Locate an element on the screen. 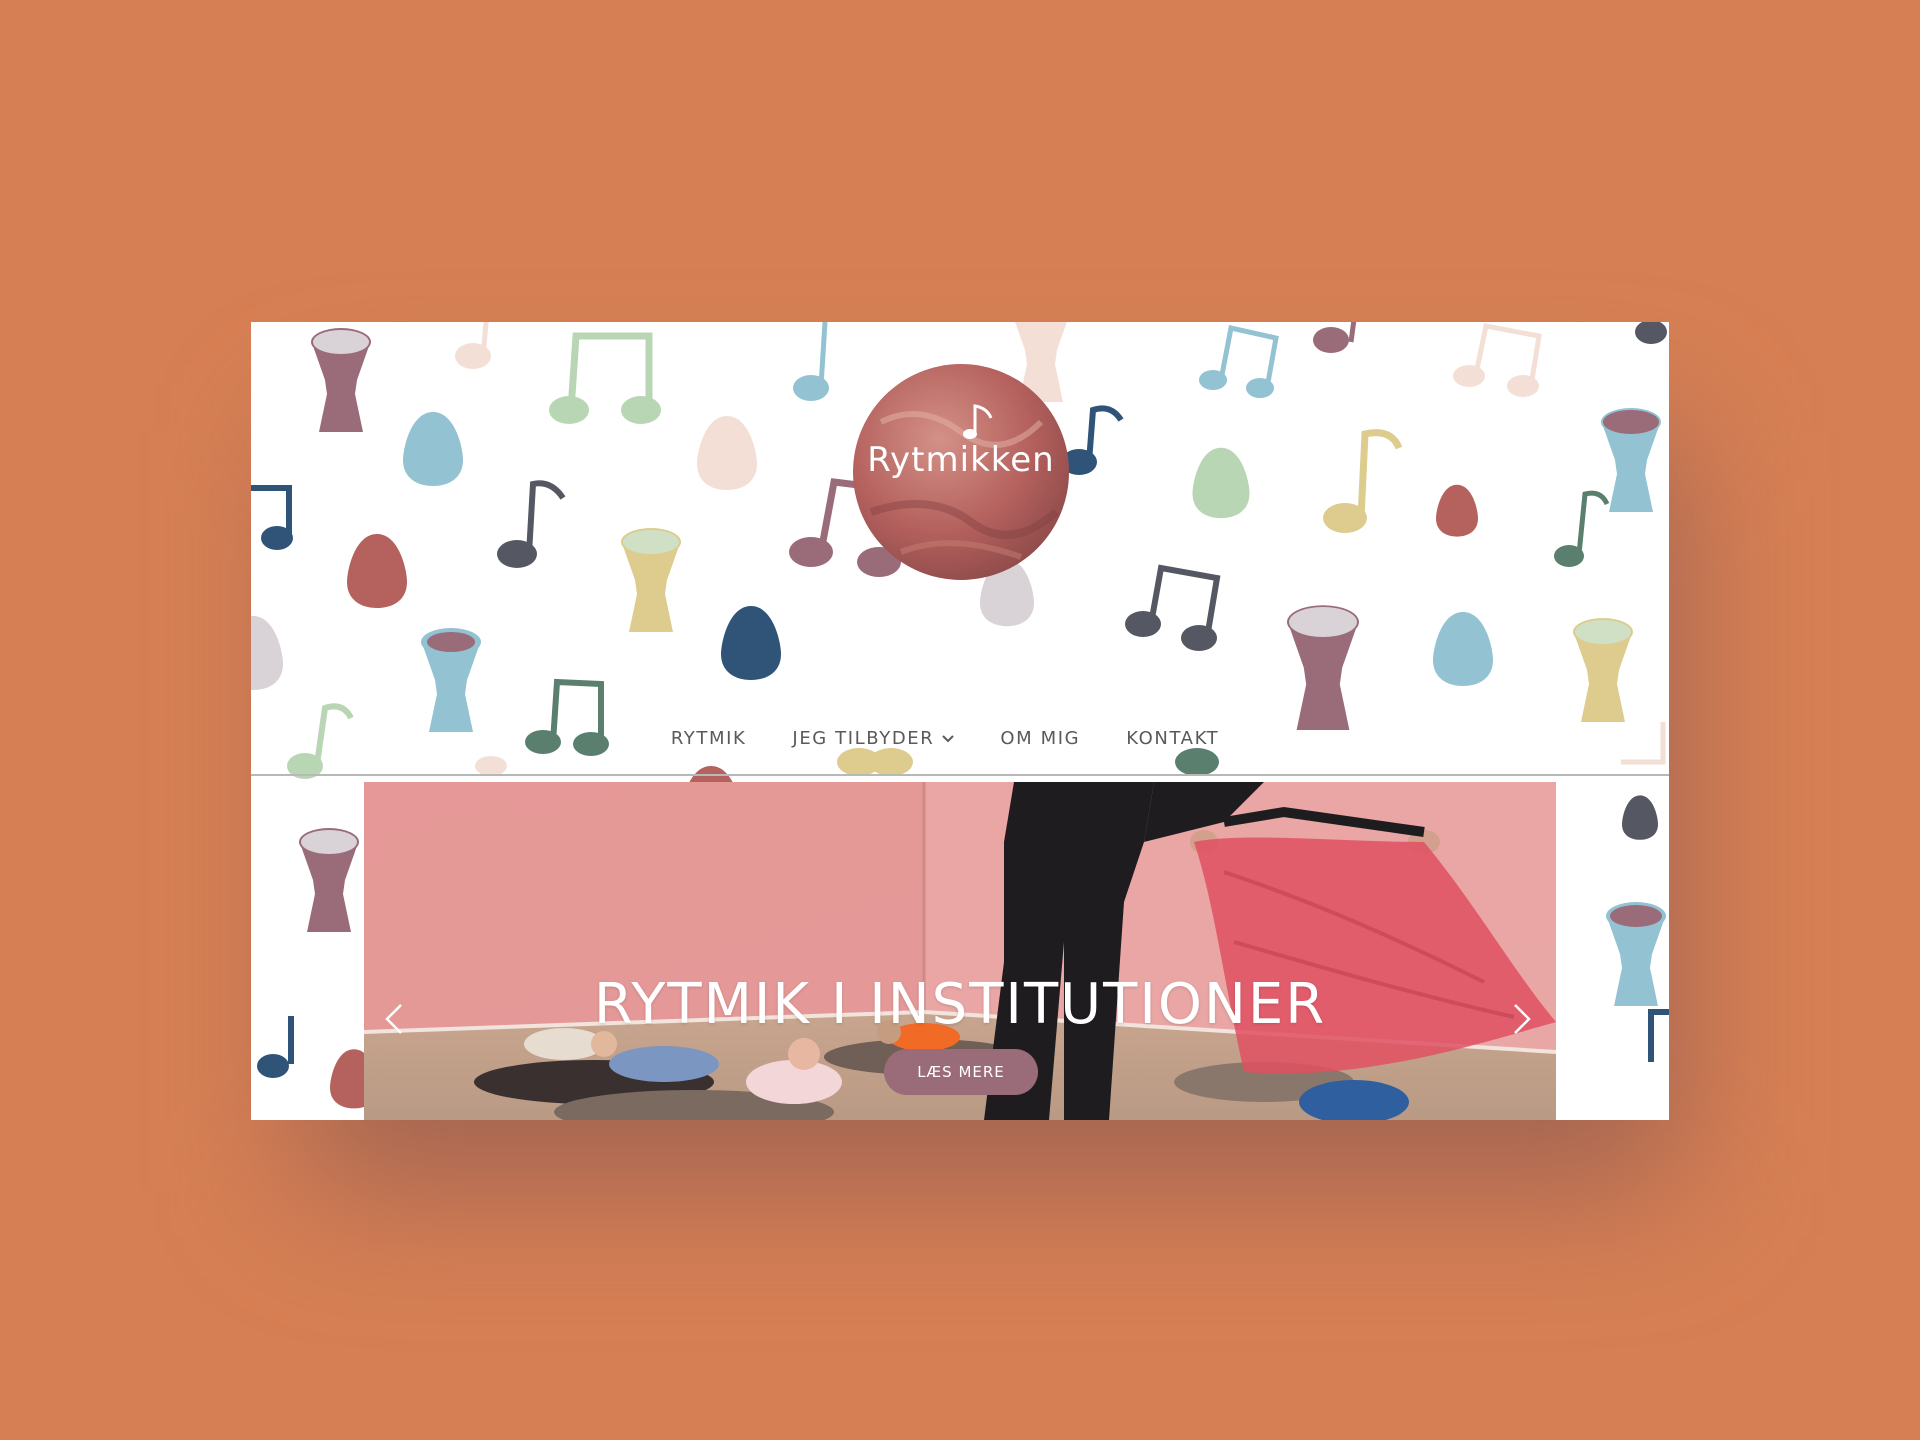 This screenshot has width=1920, height=1440. nav-item-label: OM MIG is located at coordinates (1040, 738).